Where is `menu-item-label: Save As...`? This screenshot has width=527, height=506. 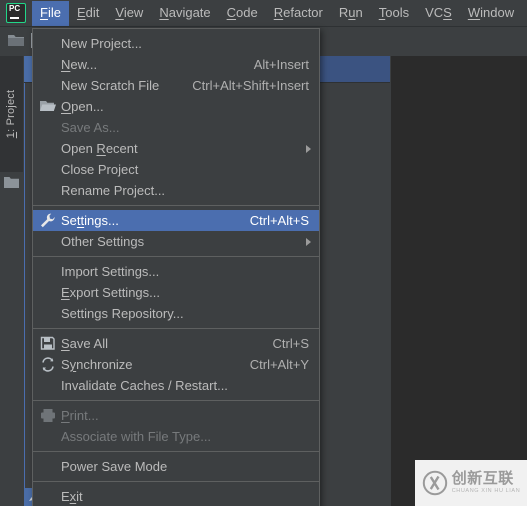
menu-item-label: Save As... is located at coordinates (90, 127).